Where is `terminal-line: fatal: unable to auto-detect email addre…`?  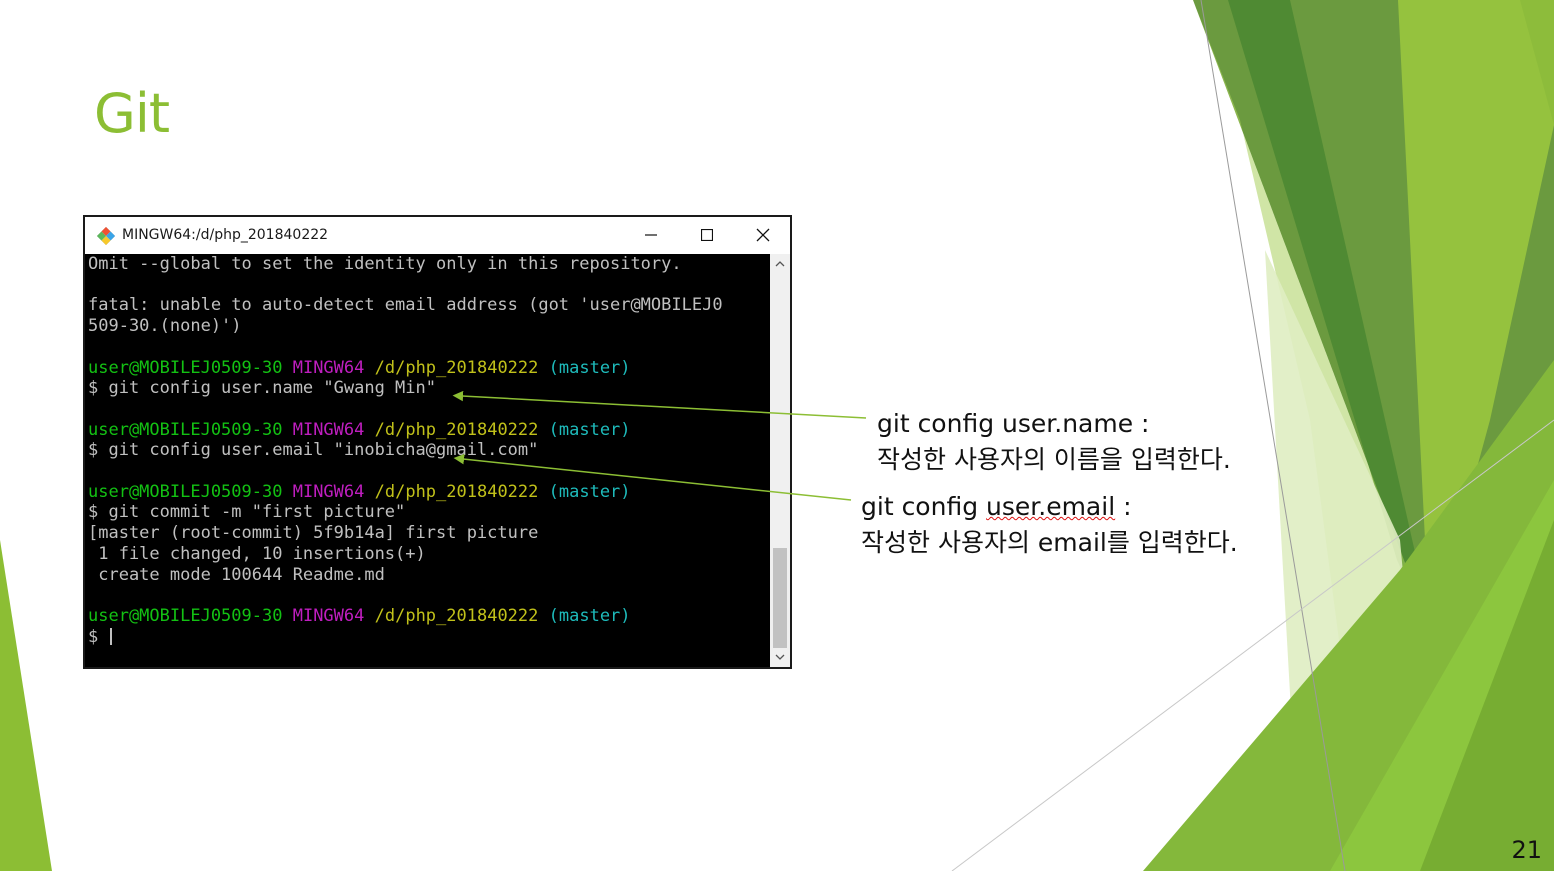 terminal-line: fatal: unable to auto-detect email addre… is located at coordinates (405, 305).